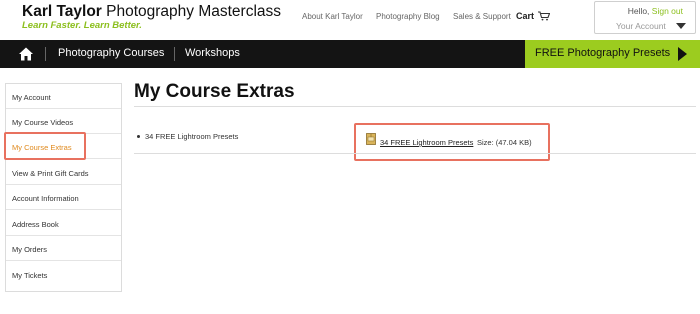 The height and width of the screenshot is (314, 700). Describe the element at coordinates (63, 121) in the screenshot. I see `sidebar-item-my-course-videos: My Course Videos` at that location.